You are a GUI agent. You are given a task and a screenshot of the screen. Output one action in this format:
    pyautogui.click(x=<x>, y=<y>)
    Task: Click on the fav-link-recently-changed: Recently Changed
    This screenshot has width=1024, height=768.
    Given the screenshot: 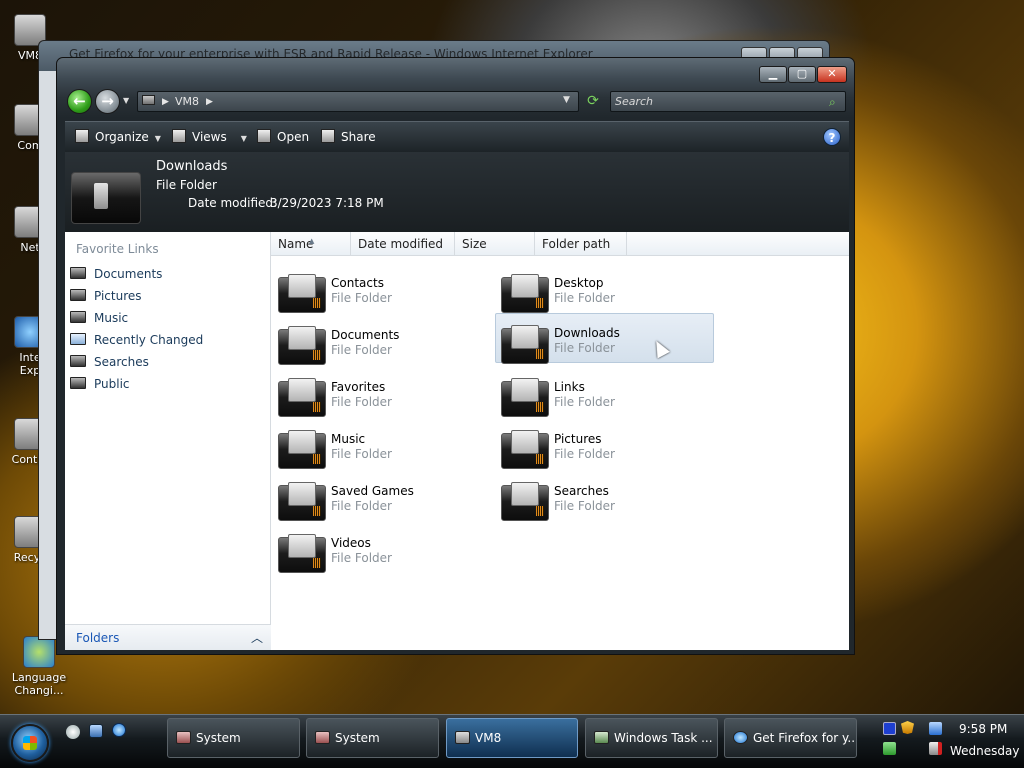 What is the action you would take?
    pyautogui.click(x=165, y=340)
    